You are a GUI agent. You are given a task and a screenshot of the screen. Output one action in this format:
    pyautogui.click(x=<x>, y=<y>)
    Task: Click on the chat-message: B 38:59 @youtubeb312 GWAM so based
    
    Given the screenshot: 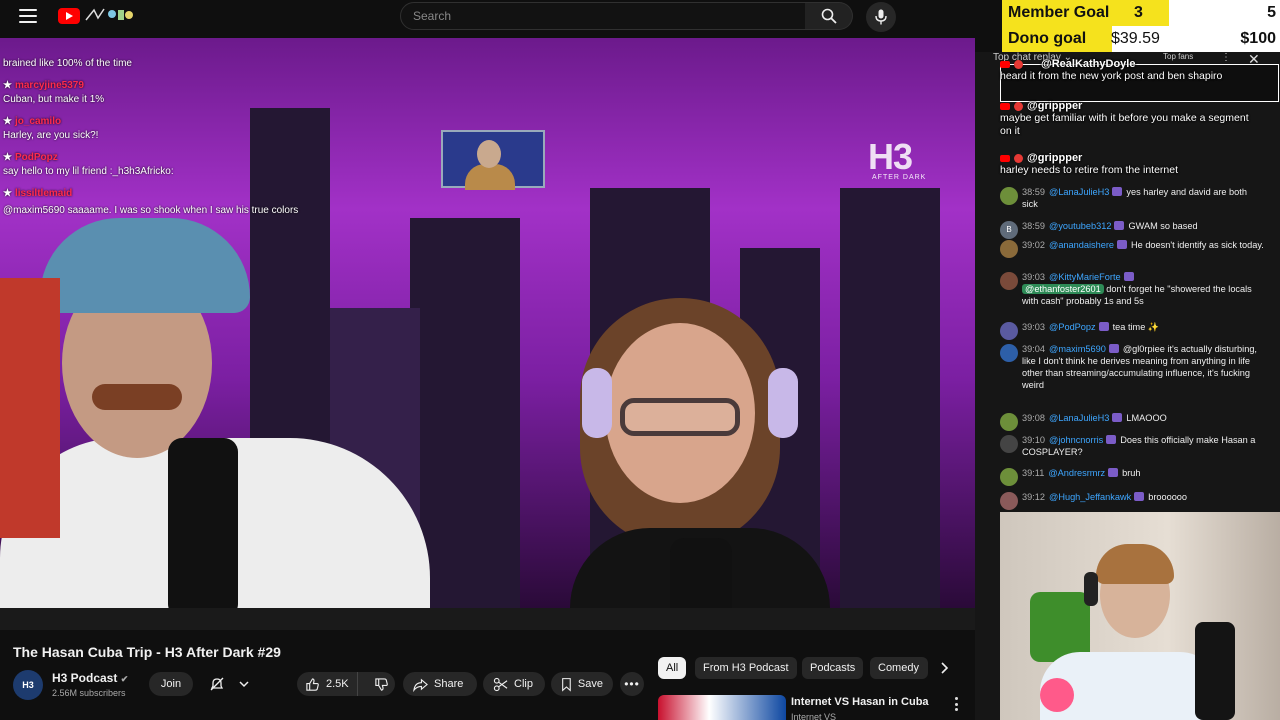 What is the action you would take?
    pyautogui.click(x=1132, y=230)
    